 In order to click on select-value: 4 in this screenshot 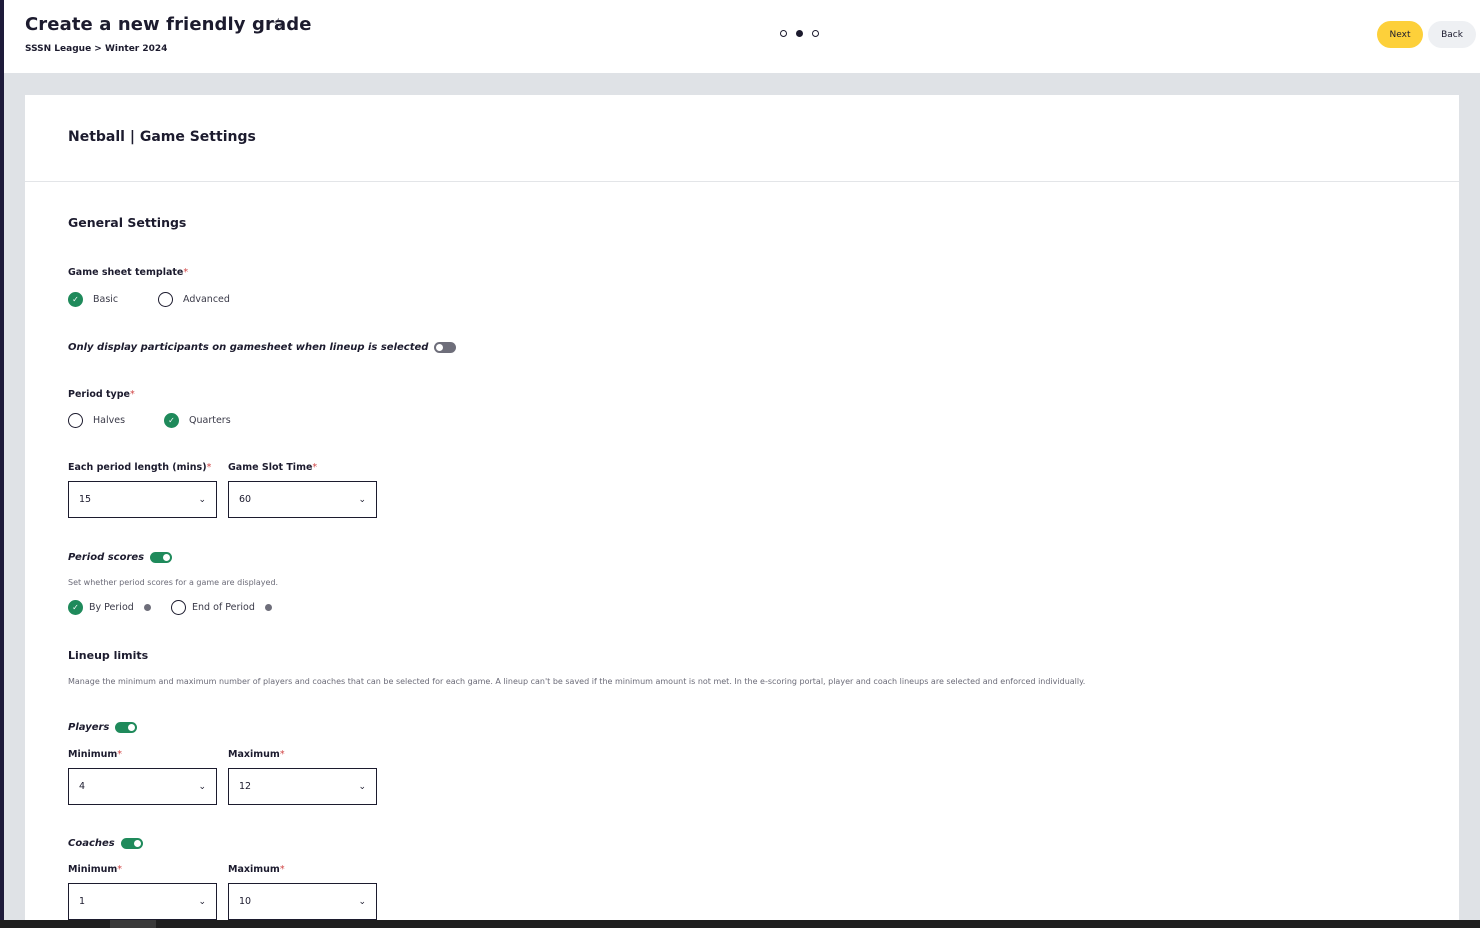, I will do `click(82, 786)`.